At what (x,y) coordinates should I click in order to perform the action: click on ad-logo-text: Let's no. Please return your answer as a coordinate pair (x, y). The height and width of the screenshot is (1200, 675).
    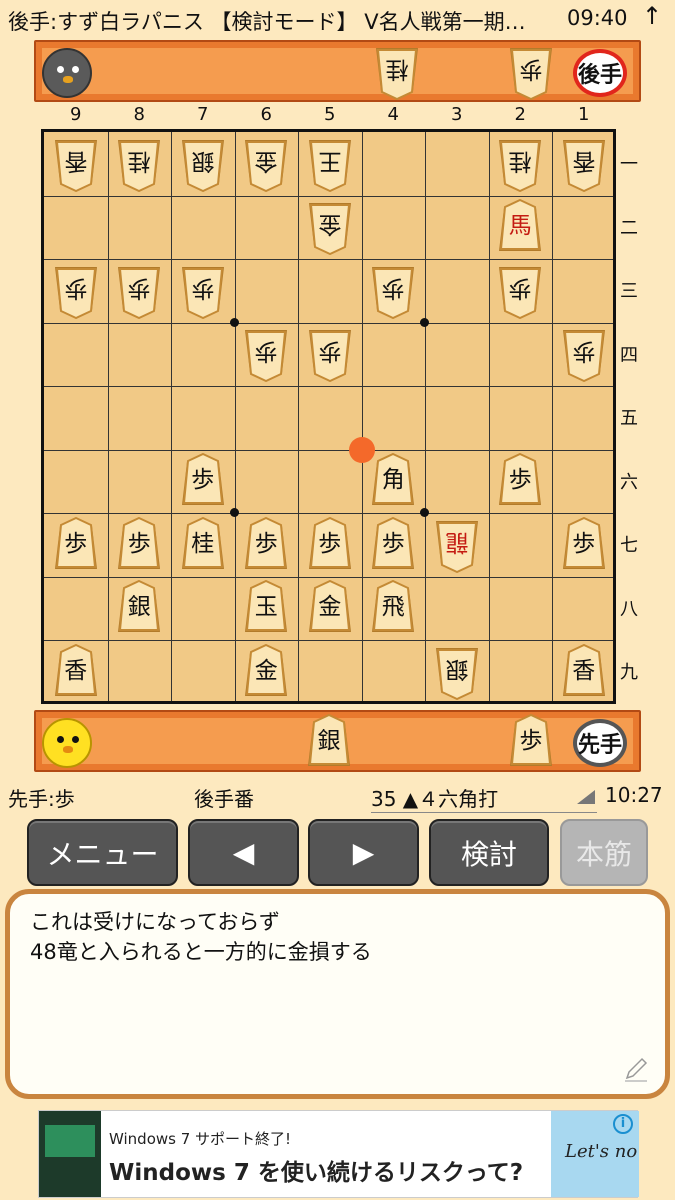
    Looking at the image, I should click on (601, 1151).